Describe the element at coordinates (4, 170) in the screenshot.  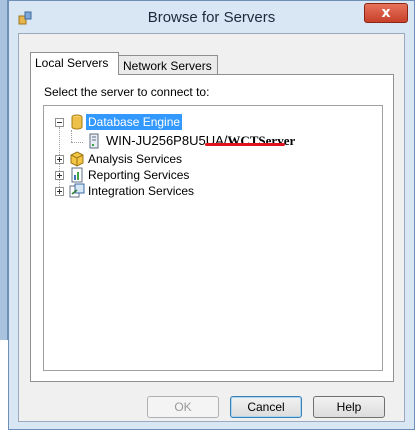
I see `background-window-edge` at that location.